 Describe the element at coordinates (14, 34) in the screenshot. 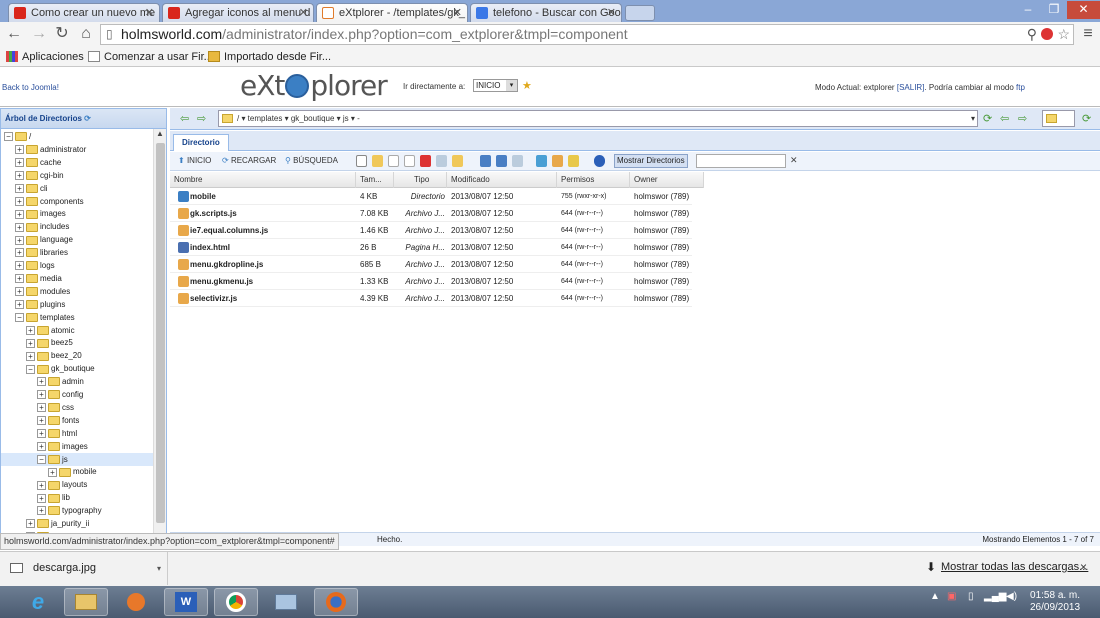

I see `back-arrow-icon: ←` at that location.